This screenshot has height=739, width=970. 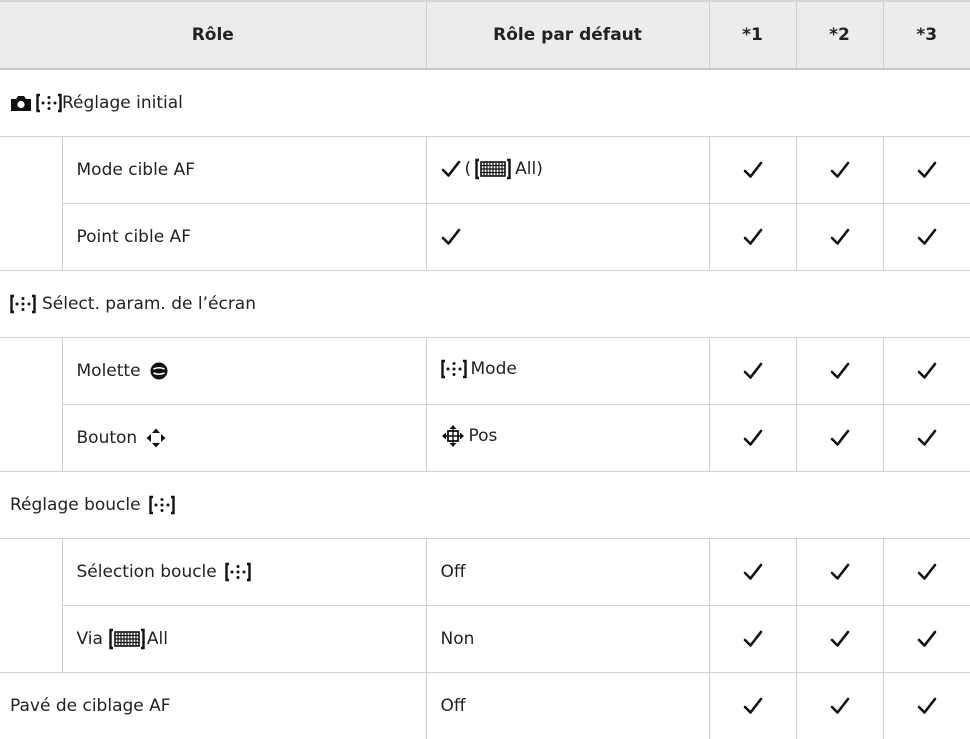 I want to click on section-row-loop: Réglage boucle, so click(x=485, y=505).